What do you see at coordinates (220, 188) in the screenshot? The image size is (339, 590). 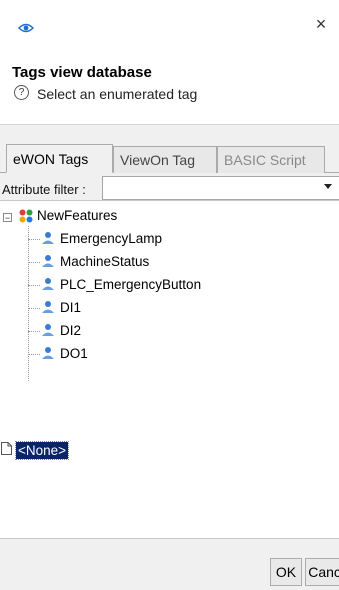 I see `attribute-filter-select` at bounding box center [220, 188].